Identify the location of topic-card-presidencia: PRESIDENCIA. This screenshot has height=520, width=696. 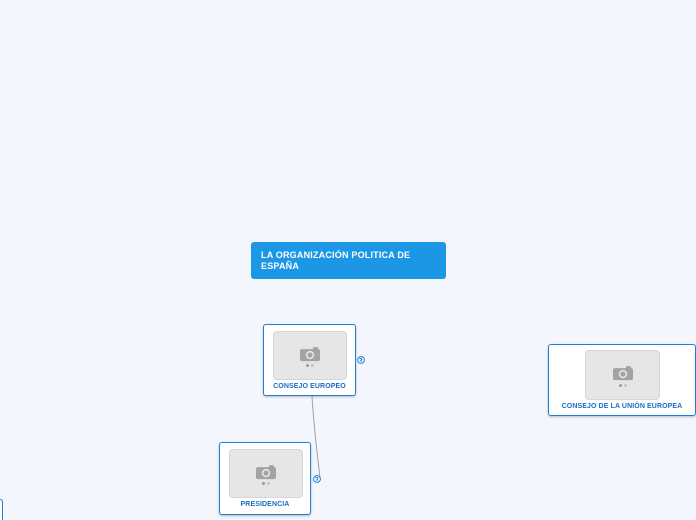
(265, 478).